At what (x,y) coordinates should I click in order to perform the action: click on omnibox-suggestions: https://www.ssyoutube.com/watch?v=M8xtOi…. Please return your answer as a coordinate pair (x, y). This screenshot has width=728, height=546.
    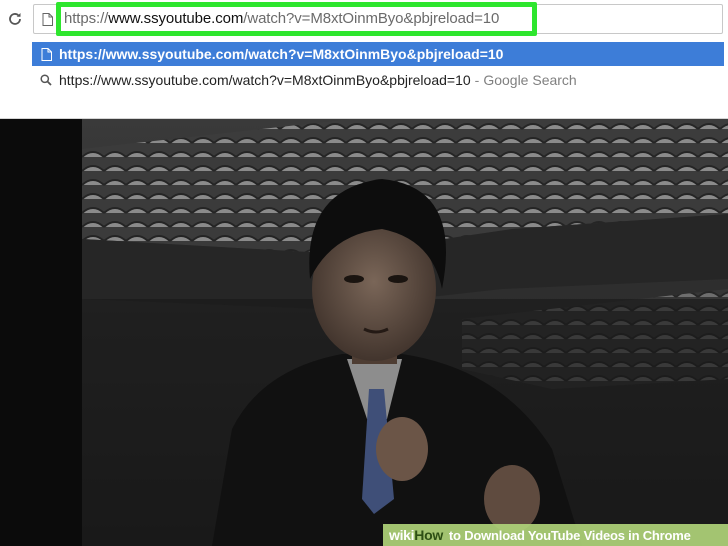
    Looking at the image, I should click on (364, 79).